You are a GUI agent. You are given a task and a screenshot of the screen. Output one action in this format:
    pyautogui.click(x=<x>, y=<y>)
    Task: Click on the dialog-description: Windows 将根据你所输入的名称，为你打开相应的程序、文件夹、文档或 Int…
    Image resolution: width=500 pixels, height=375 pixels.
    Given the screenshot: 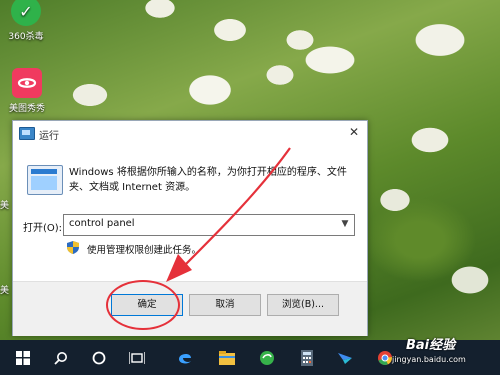 What is the action you would take?
    pyautogui.click(x=208, y=180)
    